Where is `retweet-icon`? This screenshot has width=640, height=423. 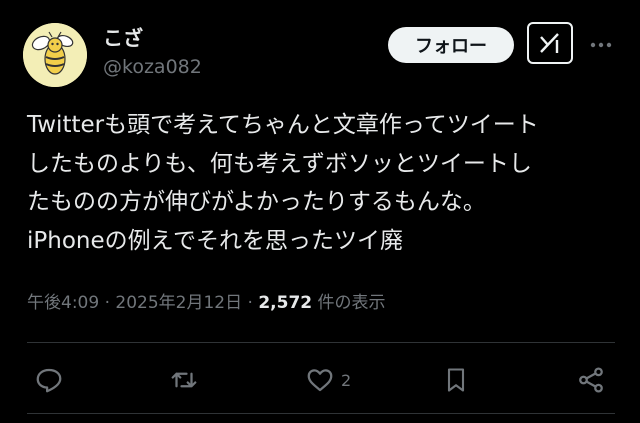
retweet-icon is located at coordinates (184, 380).